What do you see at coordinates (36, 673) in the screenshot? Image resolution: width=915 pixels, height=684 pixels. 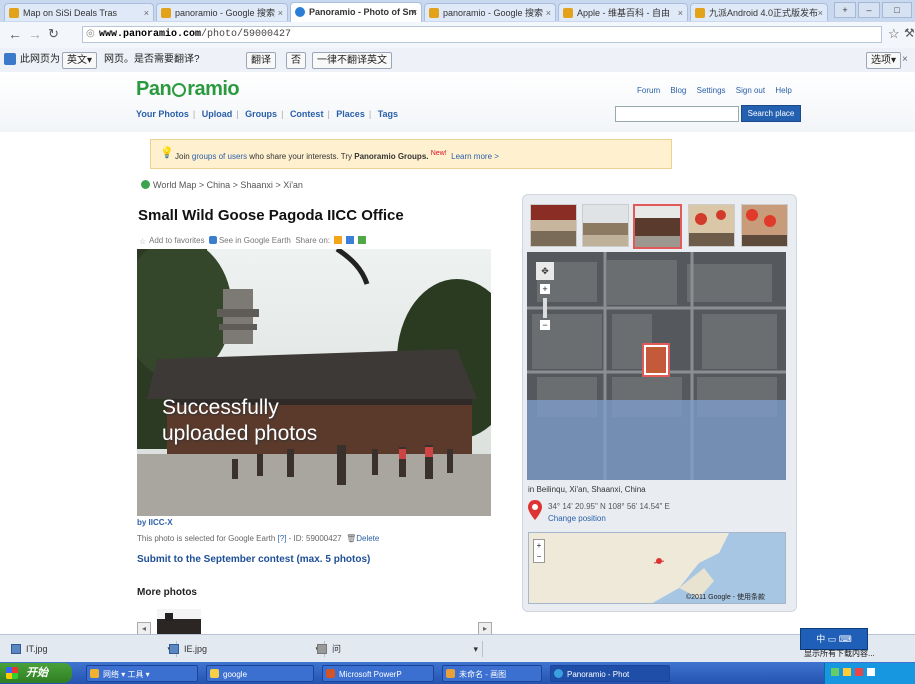 I see `start-button: 开始` at bounding box center [36, 673].